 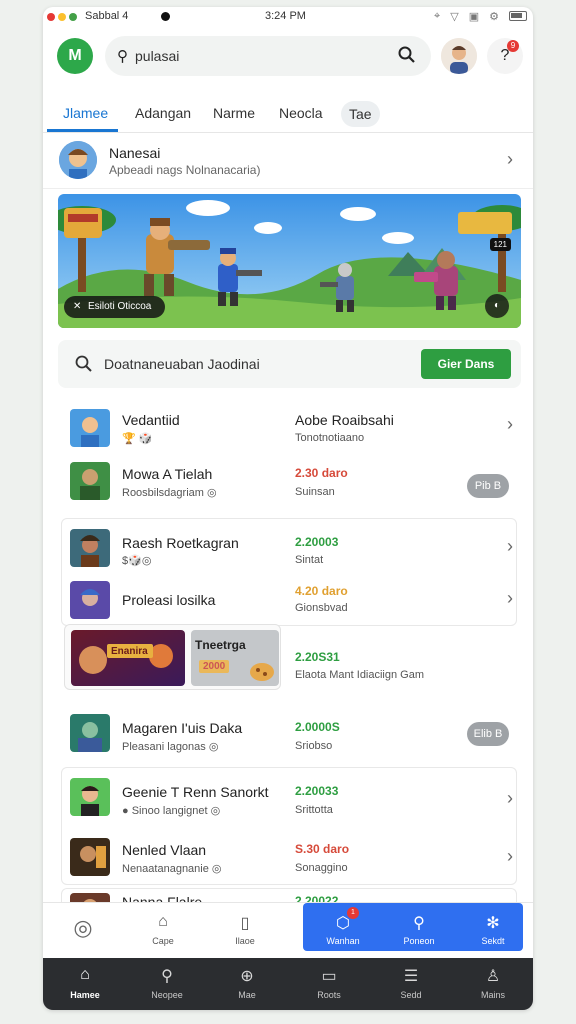 What do you see at coordinates (518, 16) in the screenshot?
I see `battery-icon` at bounding box center [518, 16].